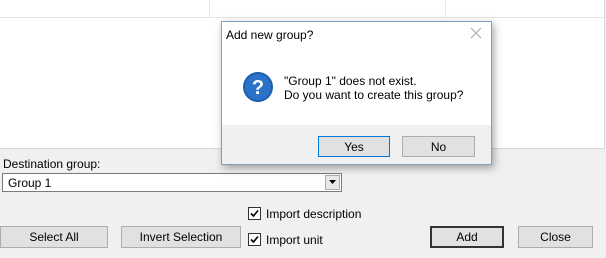  Describe the element at coordinates (314, 214) in the screenshot. I see `import-description-label: Import description` at that location.